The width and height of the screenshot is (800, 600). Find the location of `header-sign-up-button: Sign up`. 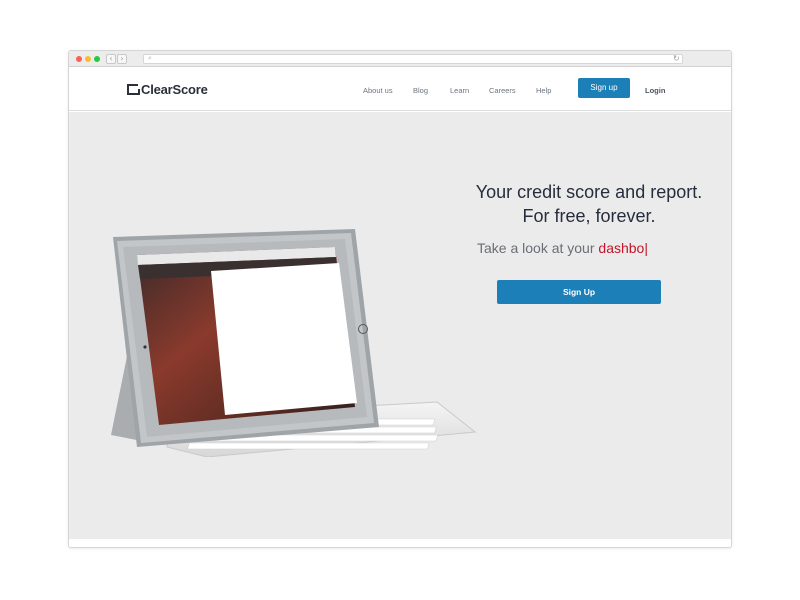

header-sign-up-button: Sign up is located at coordinates (604, 88).